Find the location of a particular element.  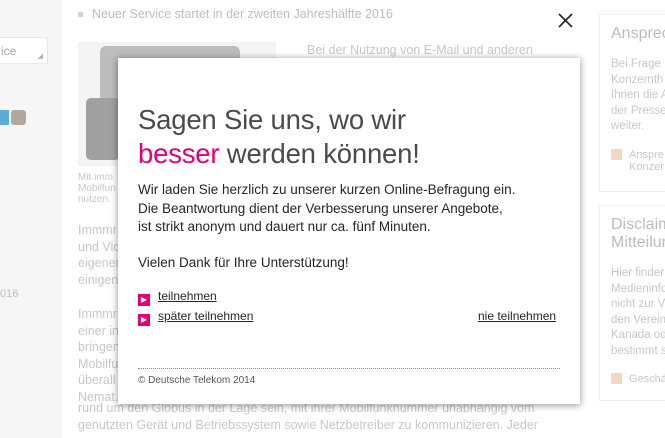

modal-heading-rest: werden können! is located at coordinates (319, 153).